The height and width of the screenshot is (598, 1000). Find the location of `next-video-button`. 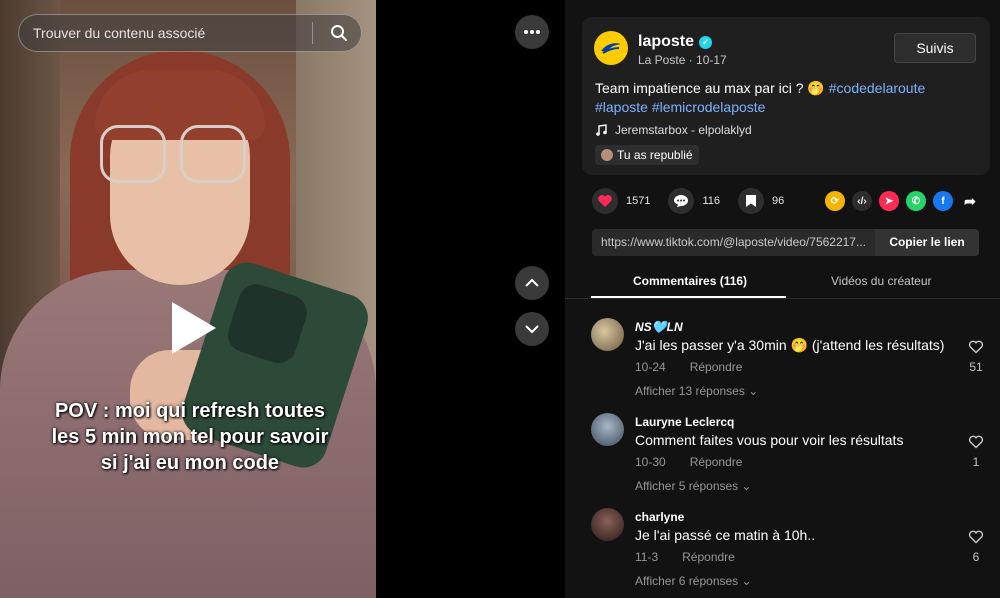

next-video-button is located at coordinates (532, 329).